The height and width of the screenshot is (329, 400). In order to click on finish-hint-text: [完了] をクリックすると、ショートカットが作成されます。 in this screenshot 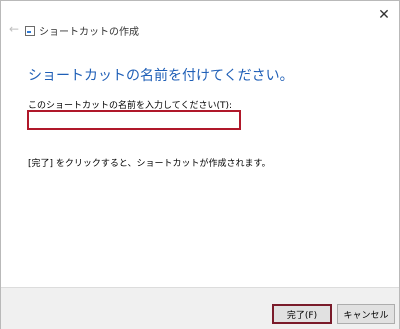, I will do `click(149, 164)`.